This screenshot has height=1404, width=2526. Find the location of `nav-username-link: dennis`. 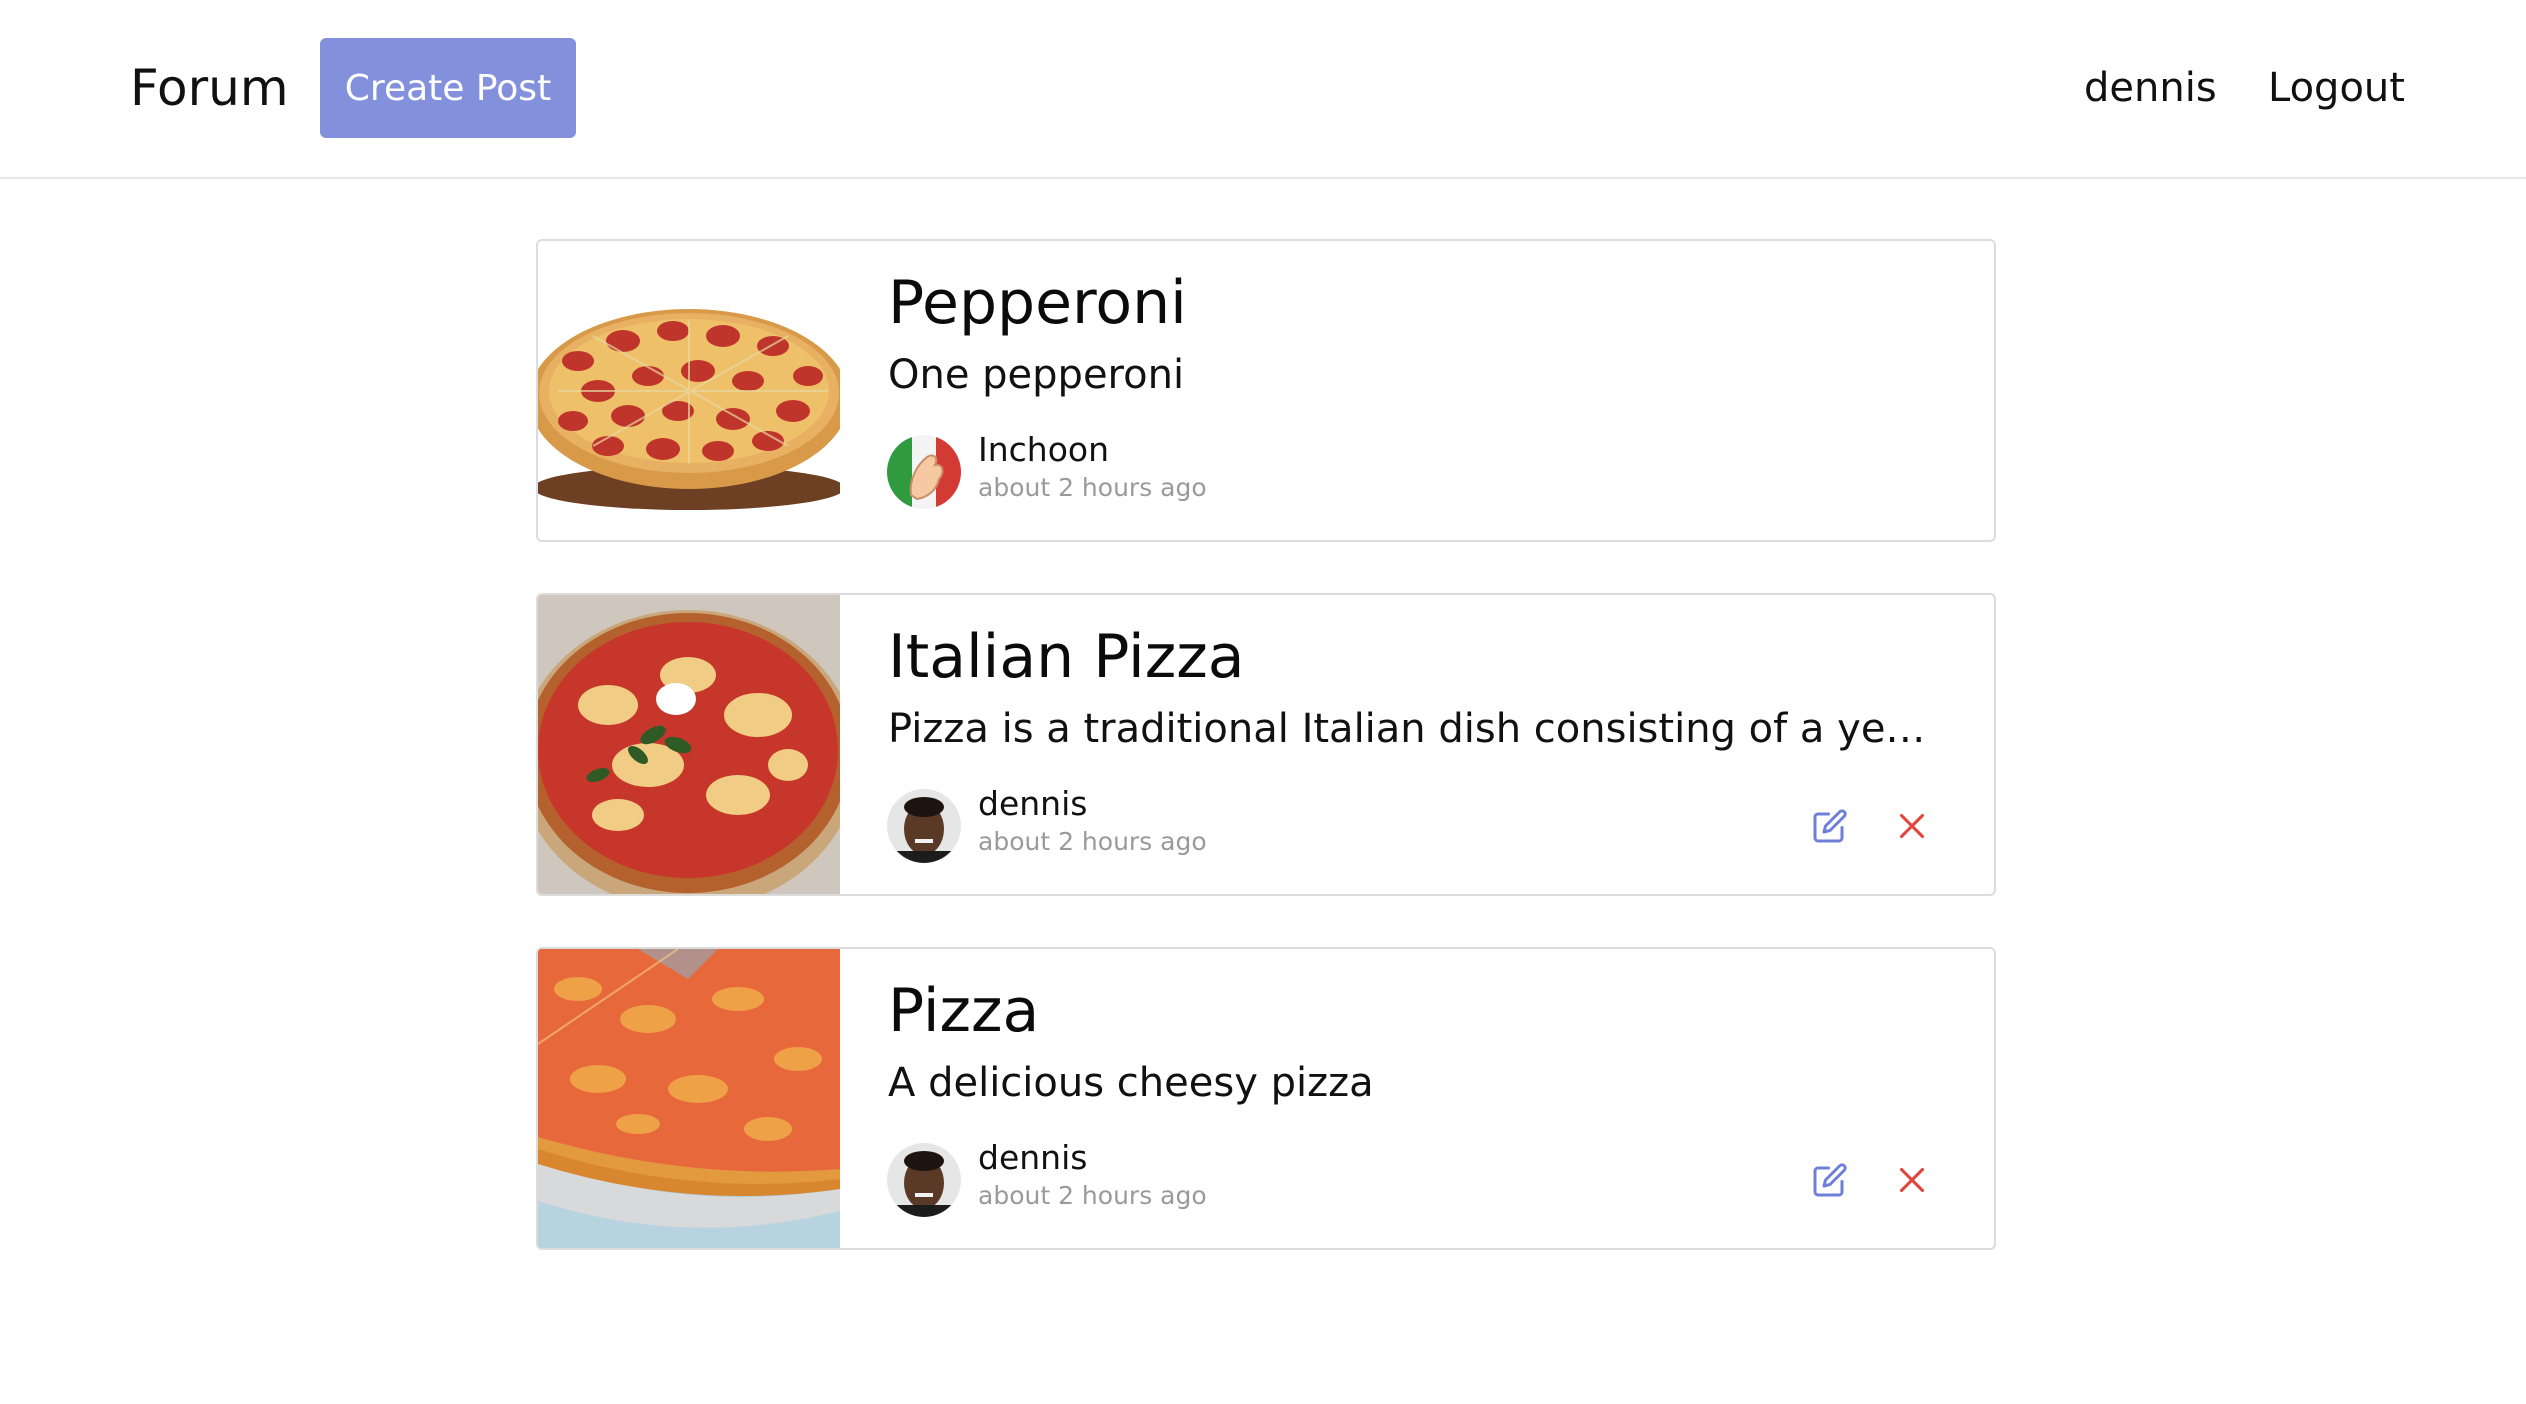

nav-username-link: dennis is located at coordinates (2150, 88).